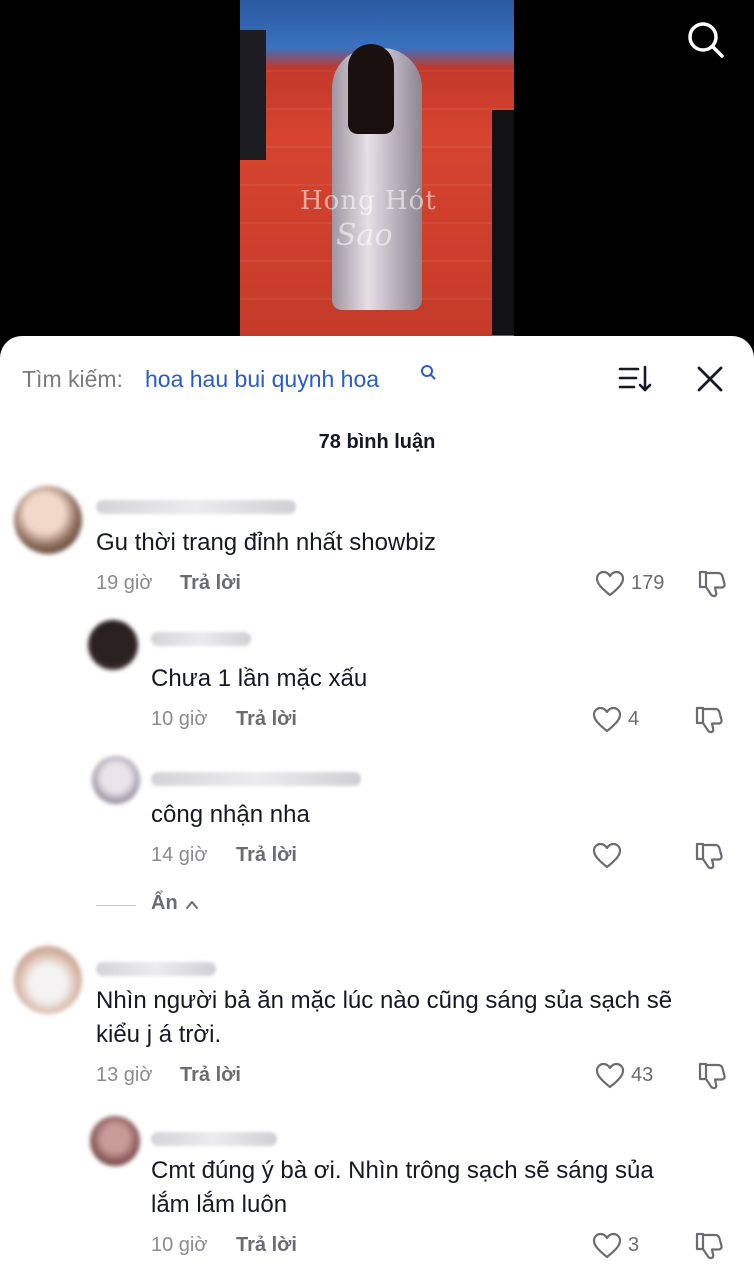 The height and width of the screenshot is (1280, 754). Describe the element at coordinates (230, 814) in the screenshot. I see `comment-text: công nhận nha` at that location.